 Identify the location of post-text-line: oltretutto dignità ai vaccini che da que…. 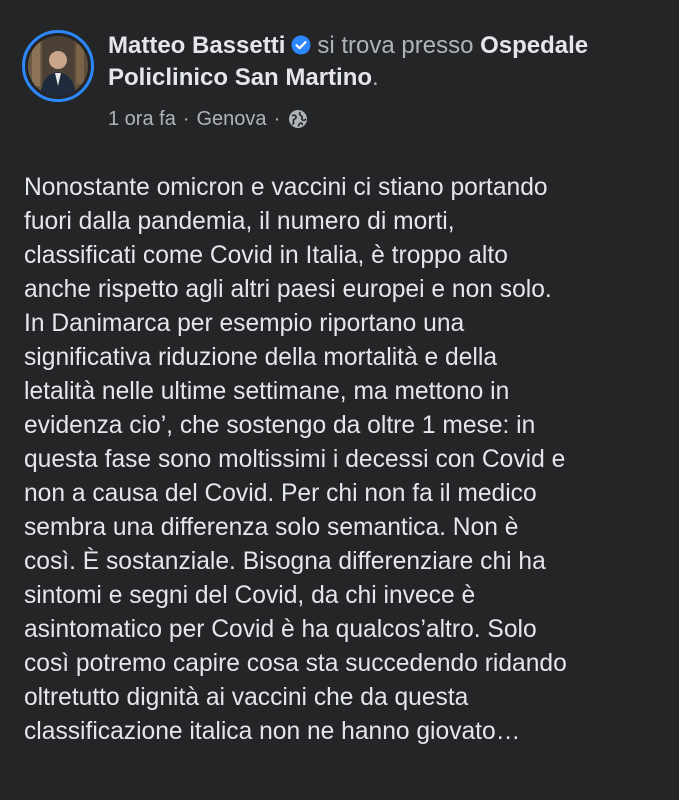
(246, 697).